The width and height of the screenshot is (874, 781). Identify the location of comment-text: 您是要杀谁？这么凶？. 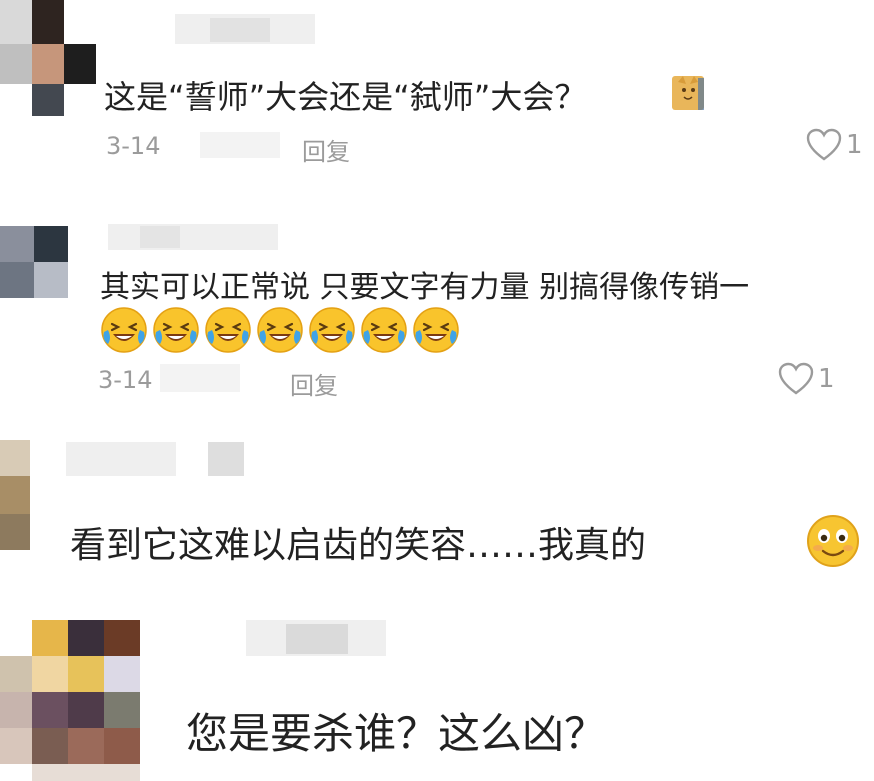
(396, 733).